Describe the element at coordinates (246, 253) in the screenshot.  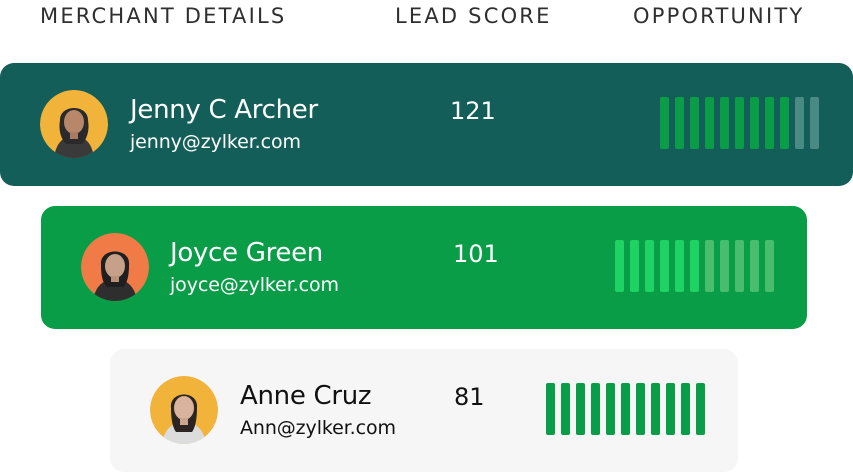
I see `merchant-name: Joyce Green` at that location.